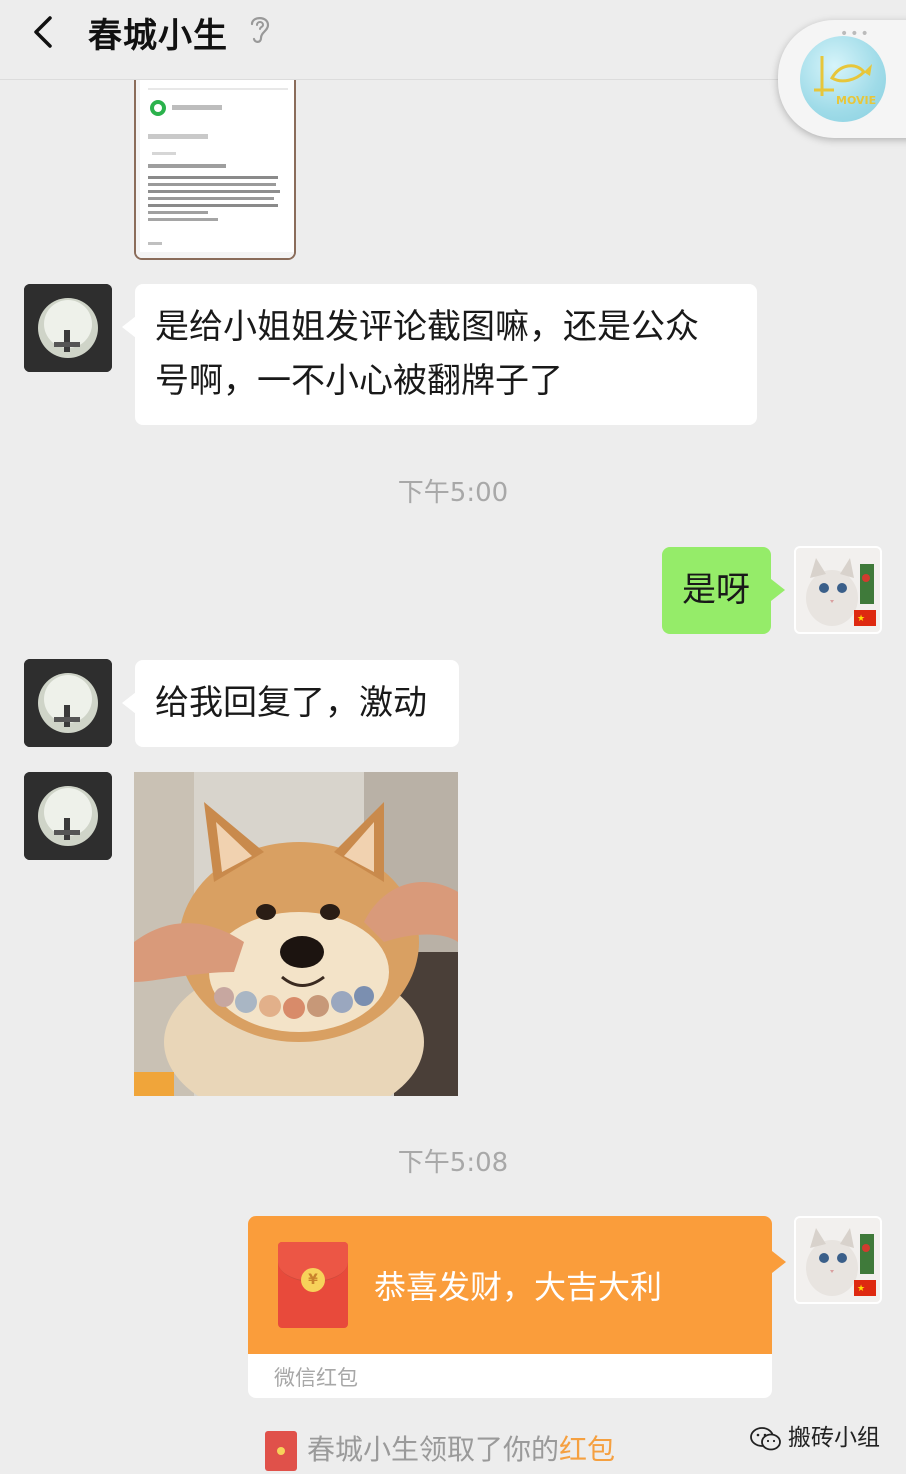 The image size is (906, 1474). Describe the element at coordinates (446, 354) in the screenshot. I see `message-bubble-incoming: 是给小姐姐发评论截图嘛，还是公众 号啊，一不小心被翻牌子了` at that location.